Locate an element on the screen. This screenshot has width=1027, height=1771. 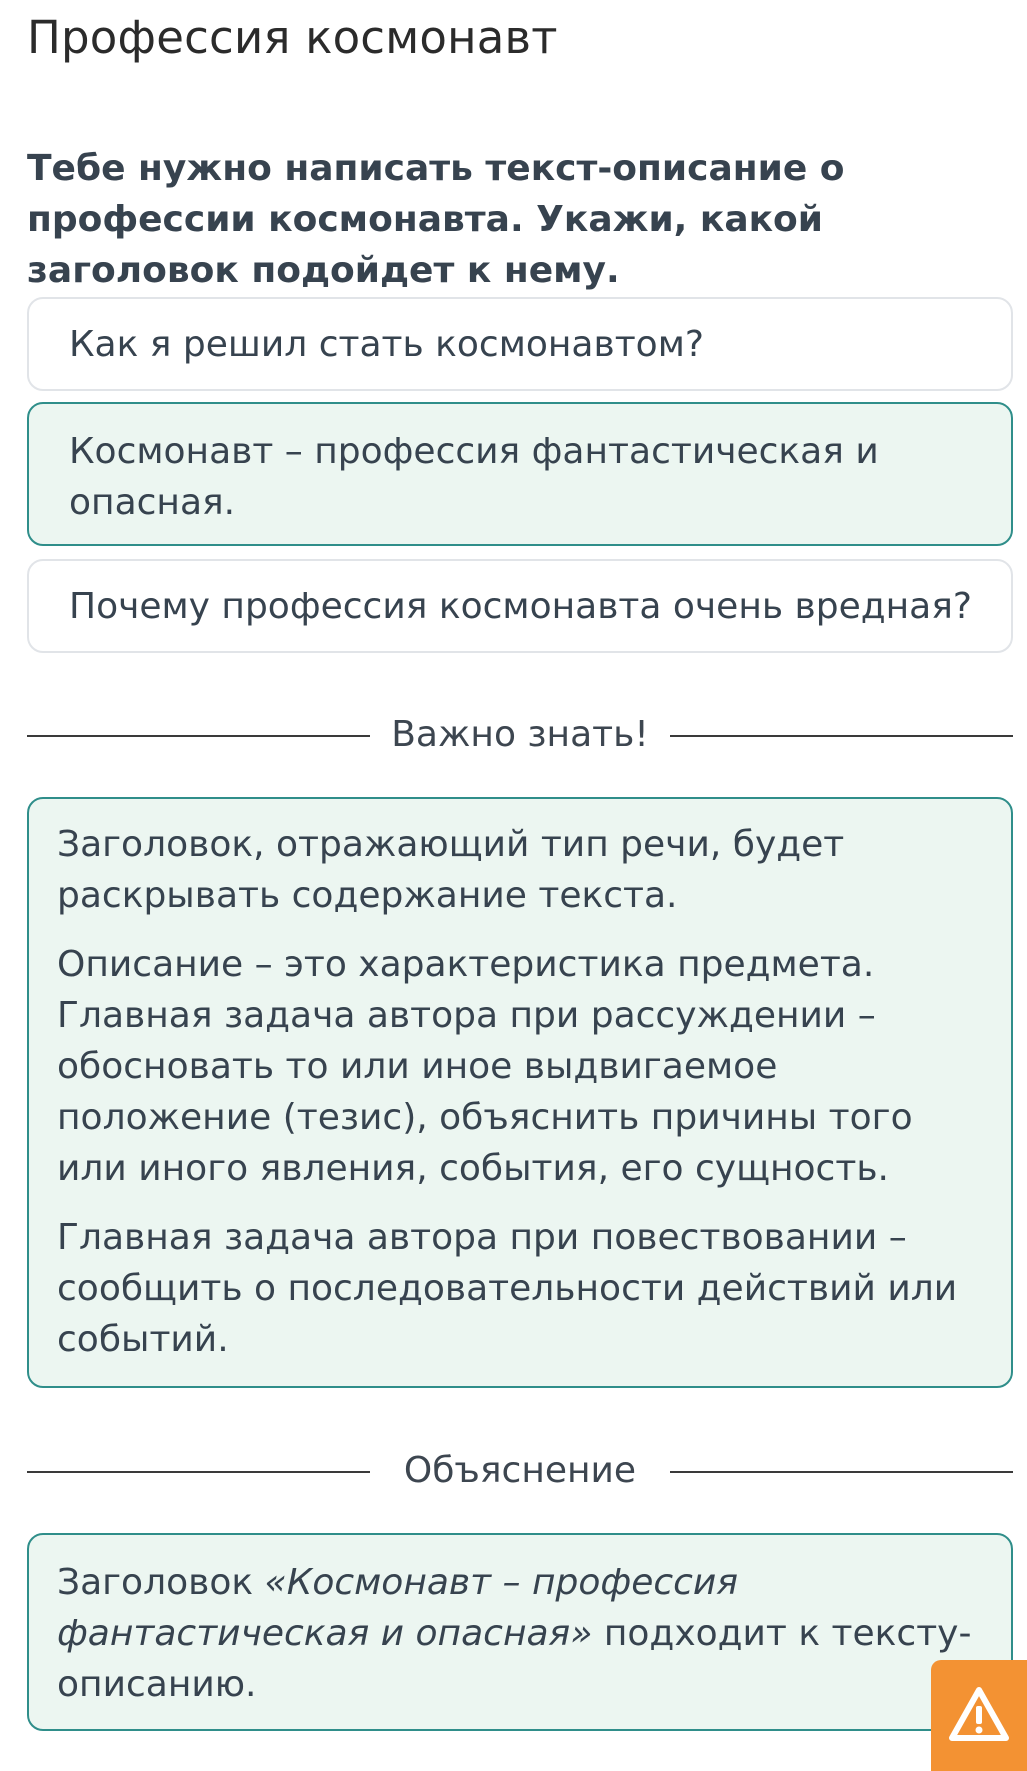
explanation-heading: Объяснение is located at coordinates (520, 1470).